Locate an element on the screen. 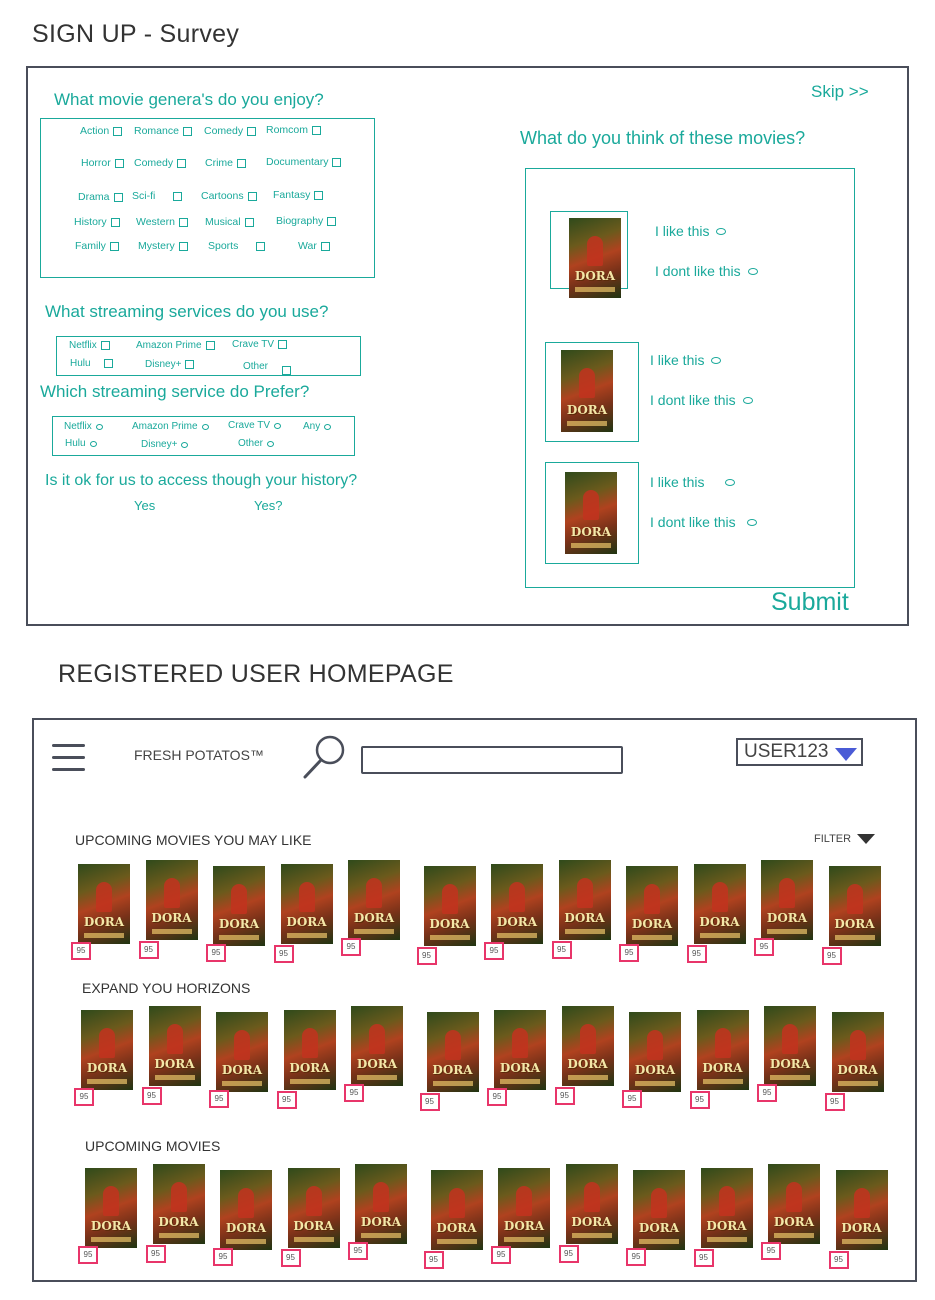 The height and width of the screenshot is (1300, 935). prefer-option: Hulu is located at coordinates (81, 443).